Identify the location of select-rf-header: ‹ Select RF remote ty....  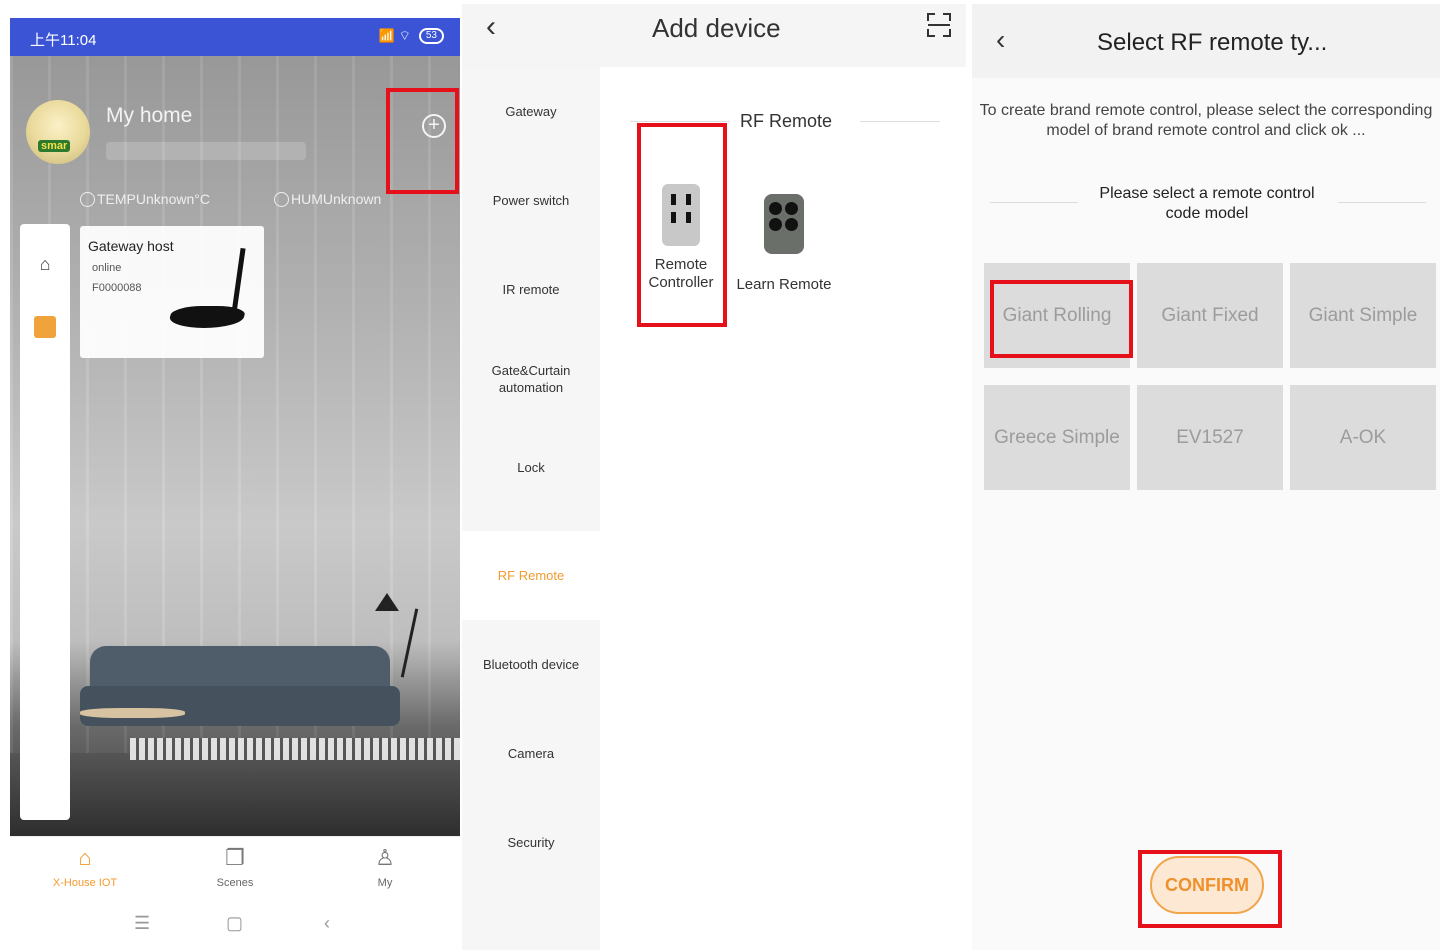
(1206, 41).